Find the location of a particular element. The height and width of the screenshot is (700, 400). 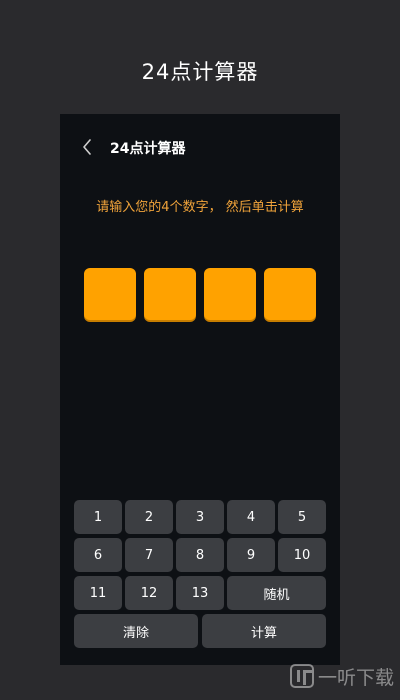

keypad: 1 2 3 4 5 6 7 8 9 10 11 12 13 随机 清除 计算 is located at coordinates (200, 576).